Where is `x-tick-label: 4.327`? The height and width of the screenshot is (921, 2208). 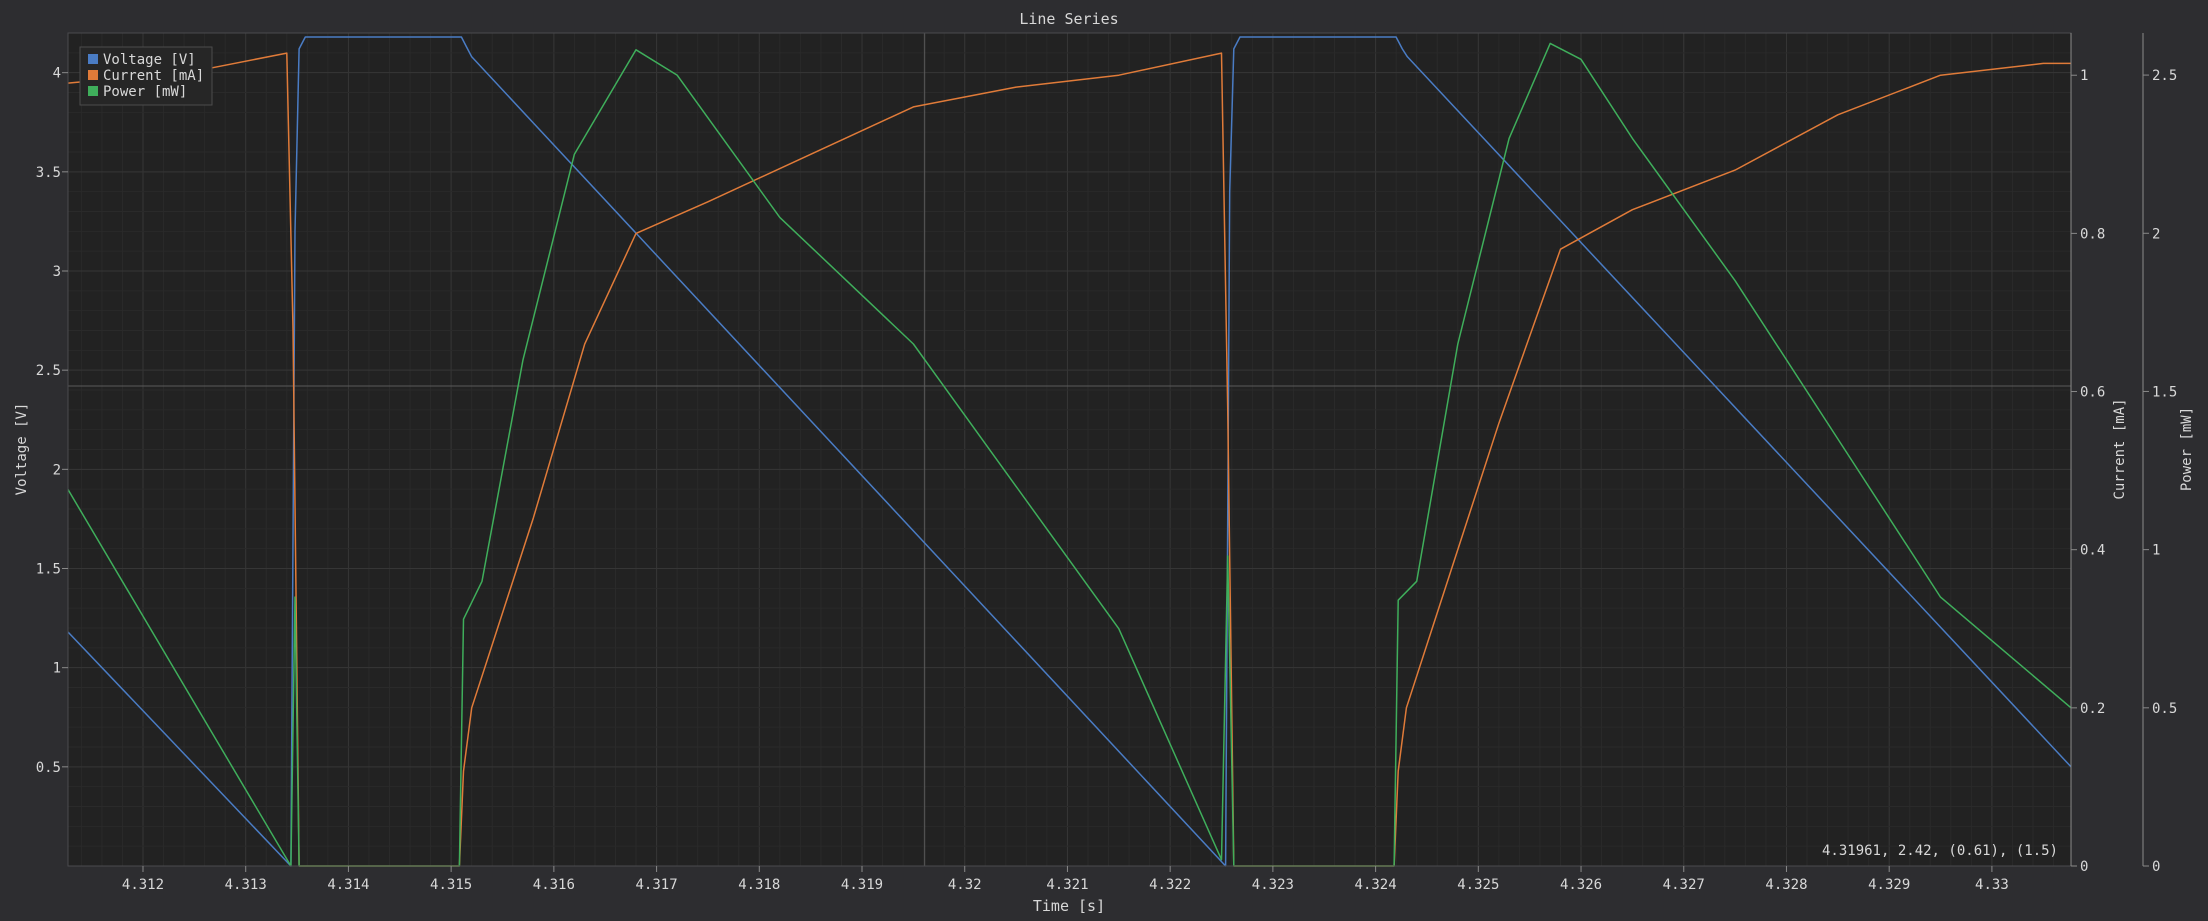 x-tick-label: 4.327 is located at coordinates (1684, 885).